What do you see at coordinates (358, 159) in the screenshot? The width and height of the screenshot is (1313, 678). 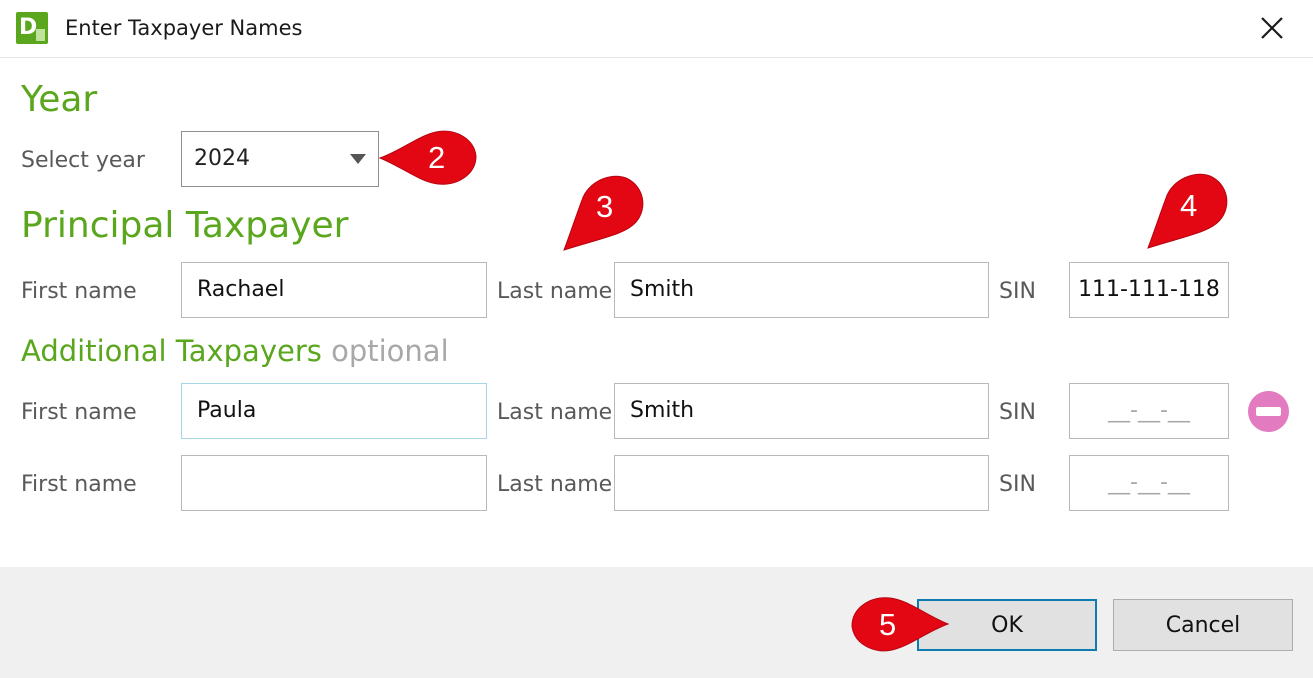 I see `dropdown-arrow-icon` at bounding box center [358, 159].